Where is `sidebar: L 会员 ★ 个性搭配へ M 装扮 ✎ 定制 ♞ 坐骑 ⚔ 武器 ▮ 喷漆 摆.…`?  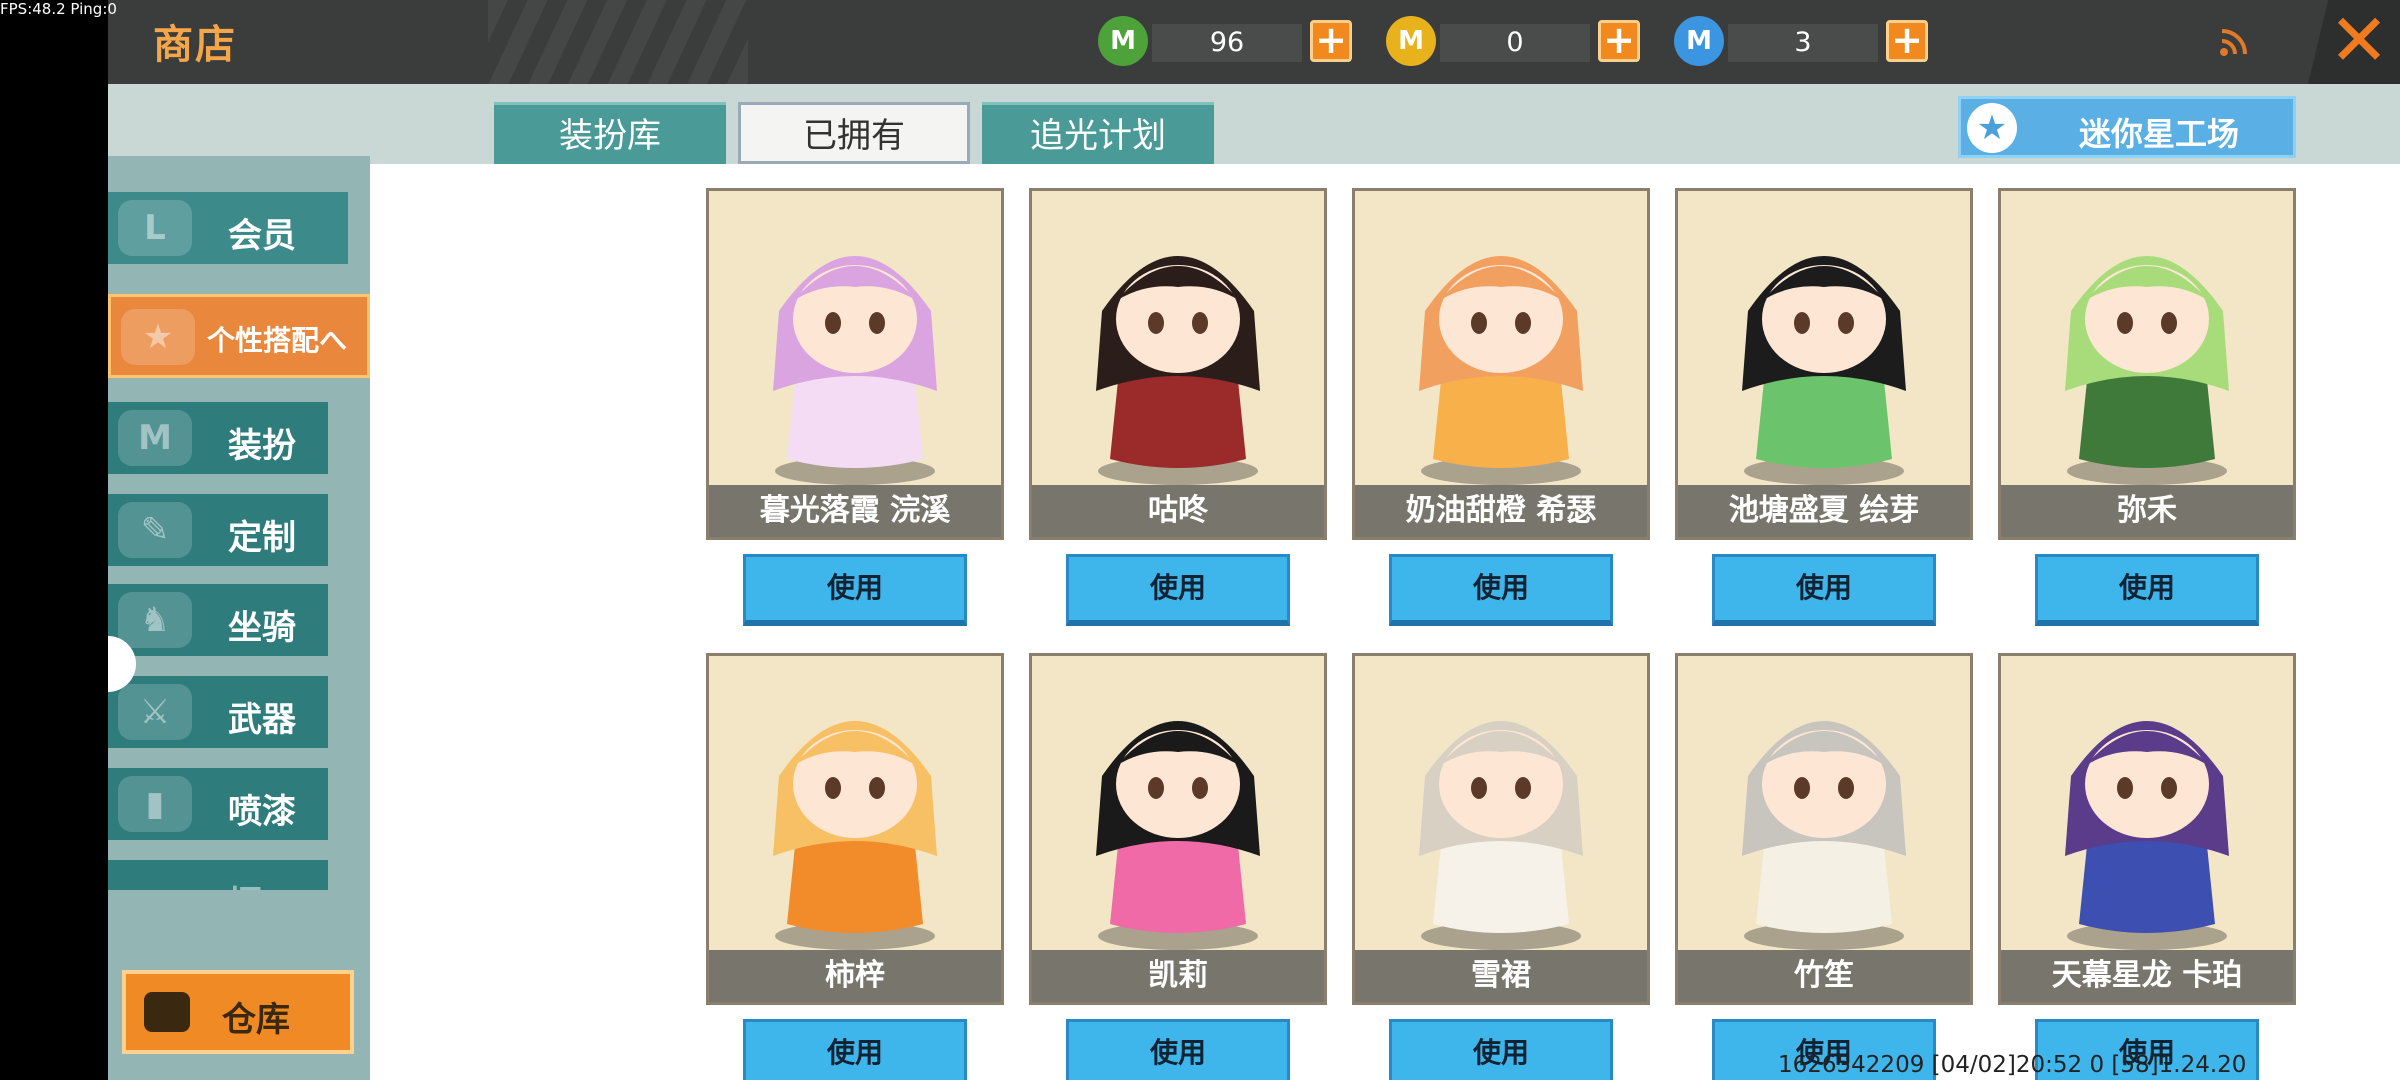 sidebar: L 会员 ★ 个性搭配へ M 装扮 ✎ 定制 ♞ 坐骑 ⚔ 武器 ▮ 喷漆 摆.… is located at coordinates (239, 582).